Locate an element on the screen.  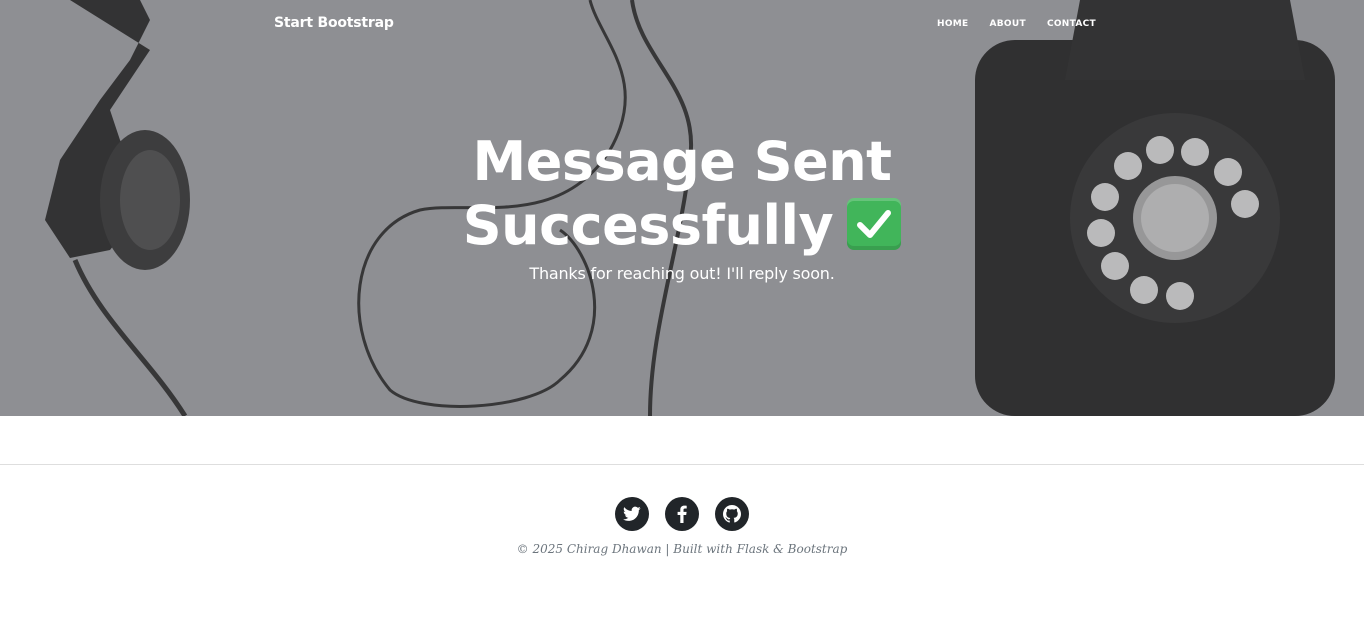
nav-link-about: ABOUT is located at coordinates (1008, 24).